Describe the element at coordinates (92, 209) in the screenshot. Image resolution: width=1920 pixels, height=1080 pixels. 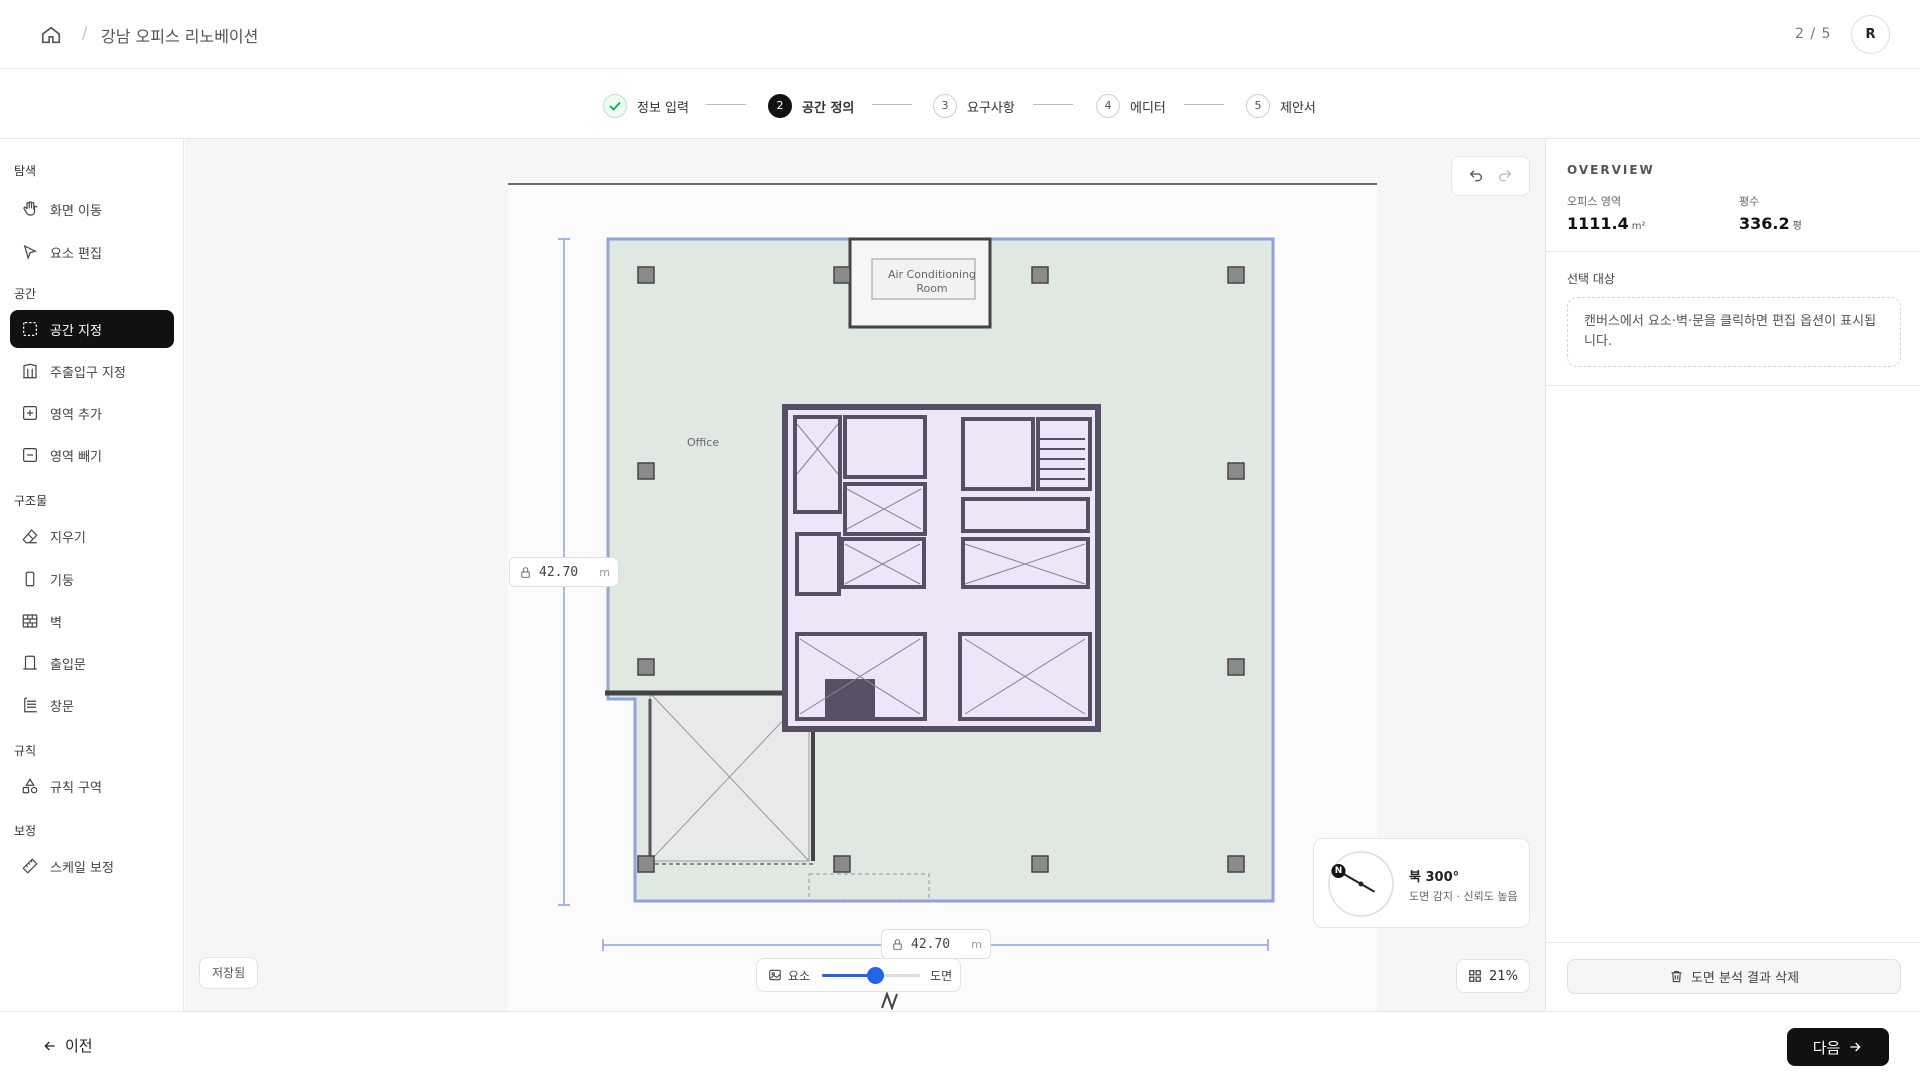
I see `tool-pan: 화면 이동` at that location.